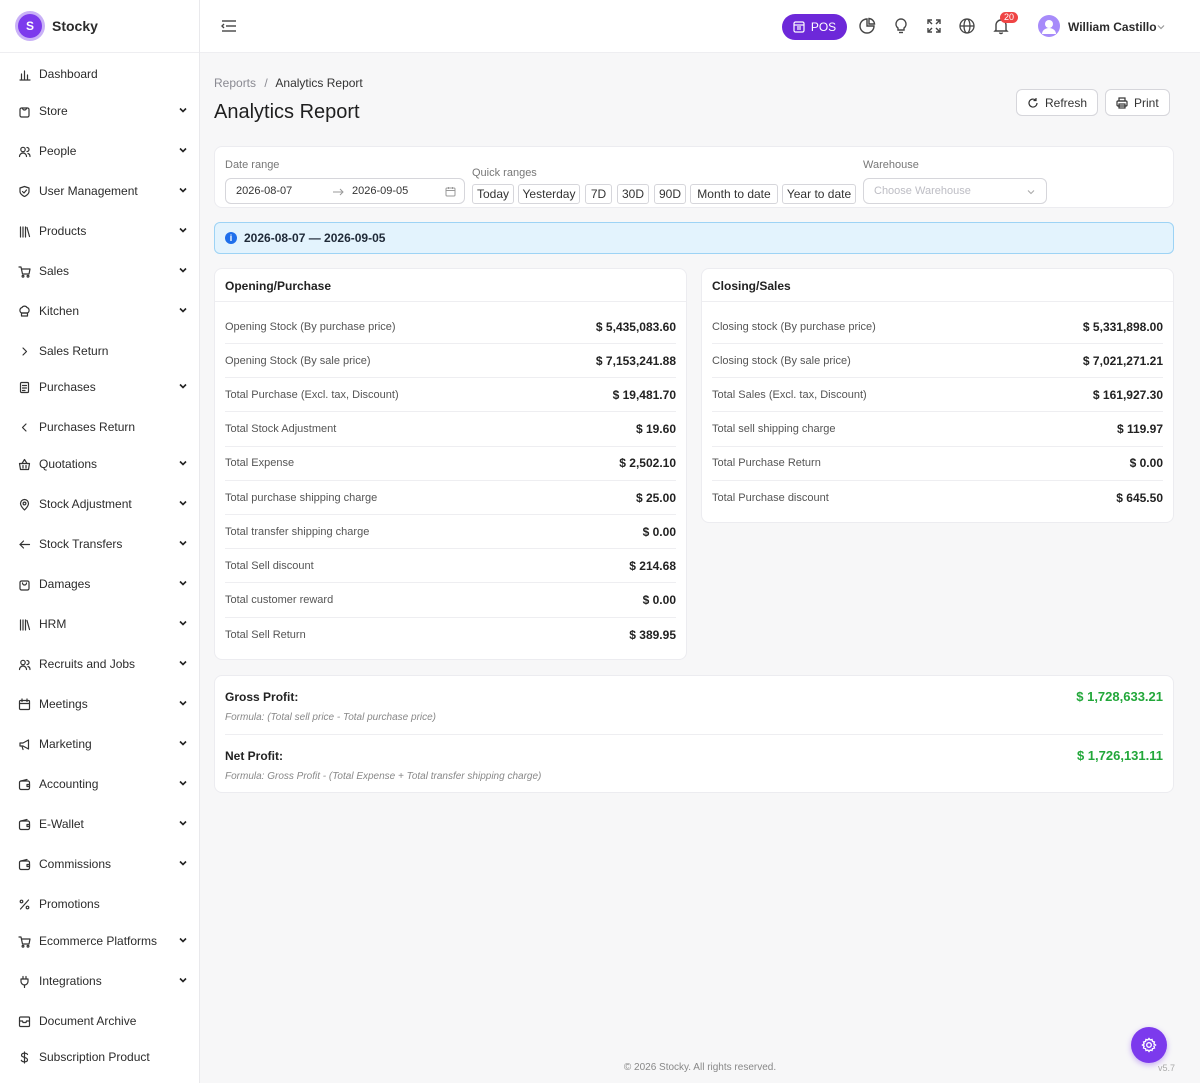 The height and width of the screenshot is (1083, 1200). I want to click on sidebar-item-dashboard: Dashboard, so click(100, 74).